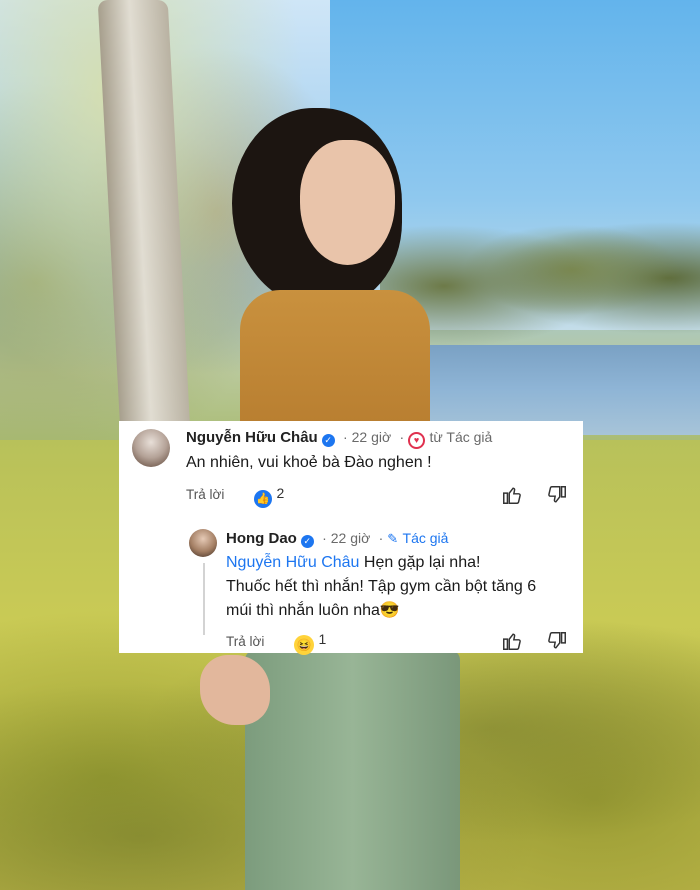 The width and height of the screenshot is (700, 890). I want to click on reaction-count: 2, so click(280, 493).